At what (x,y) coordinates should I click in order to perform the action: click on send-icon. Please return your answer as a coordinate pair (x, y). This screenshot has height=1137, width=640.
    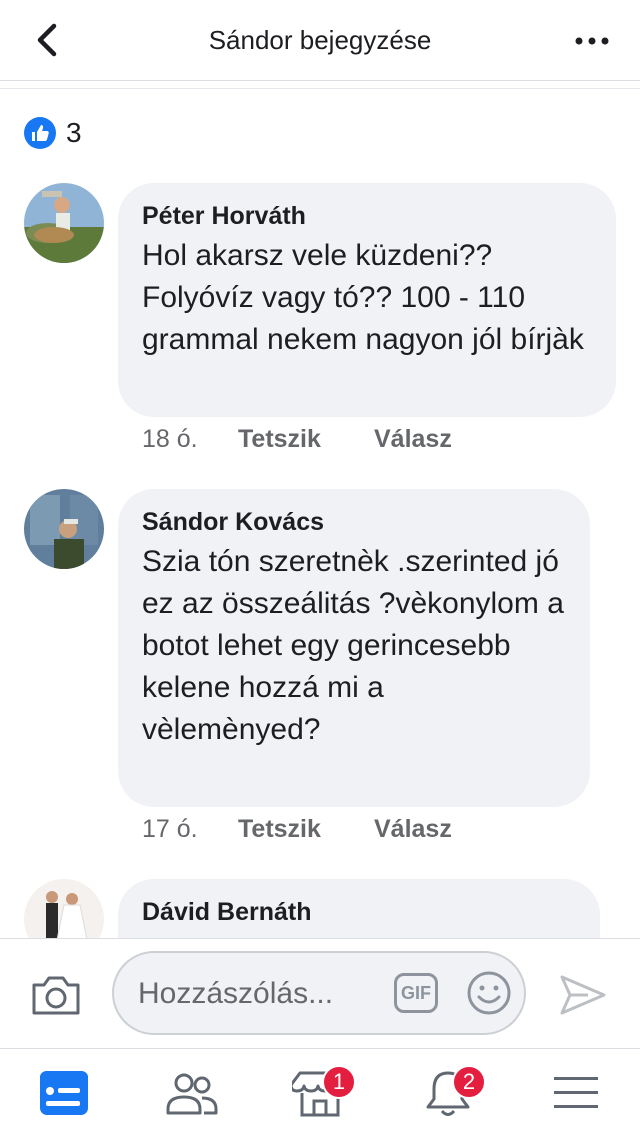
    Looking at the image, I should click on (583, 995).